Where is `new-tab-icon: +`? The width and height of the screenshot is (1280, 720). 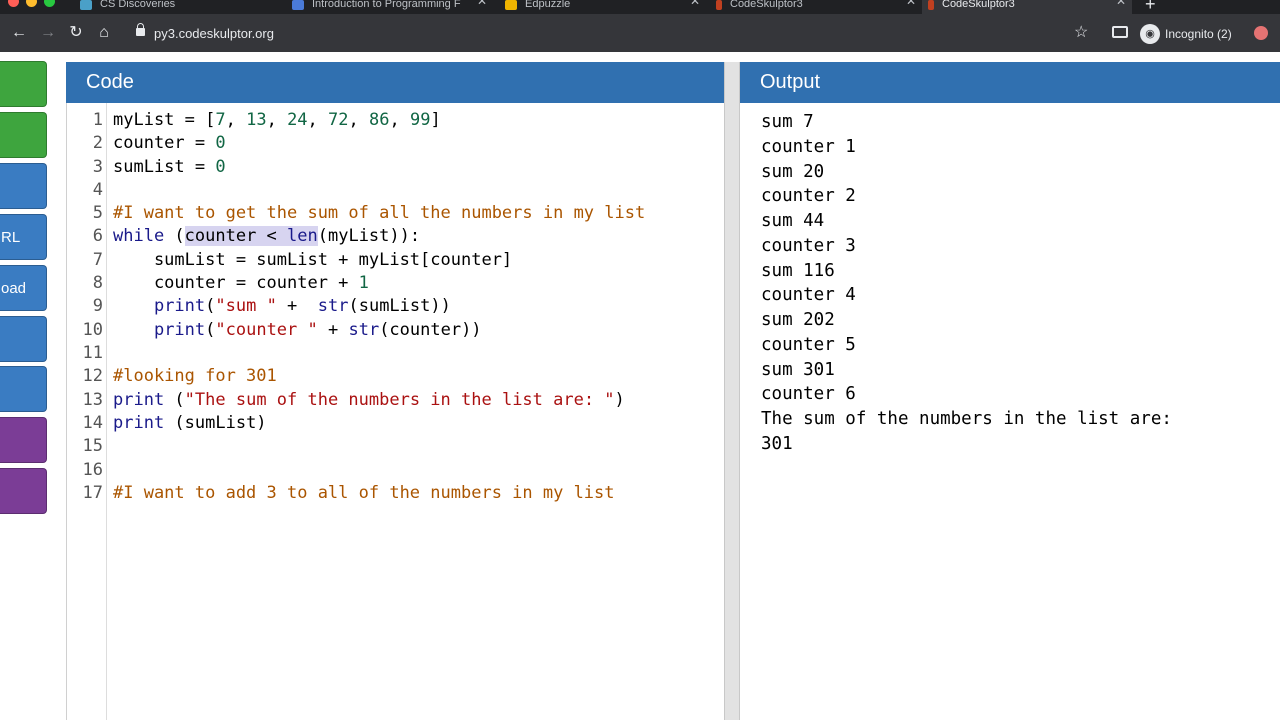
new-tab-icon: + is located at coordinates (1150, 7).